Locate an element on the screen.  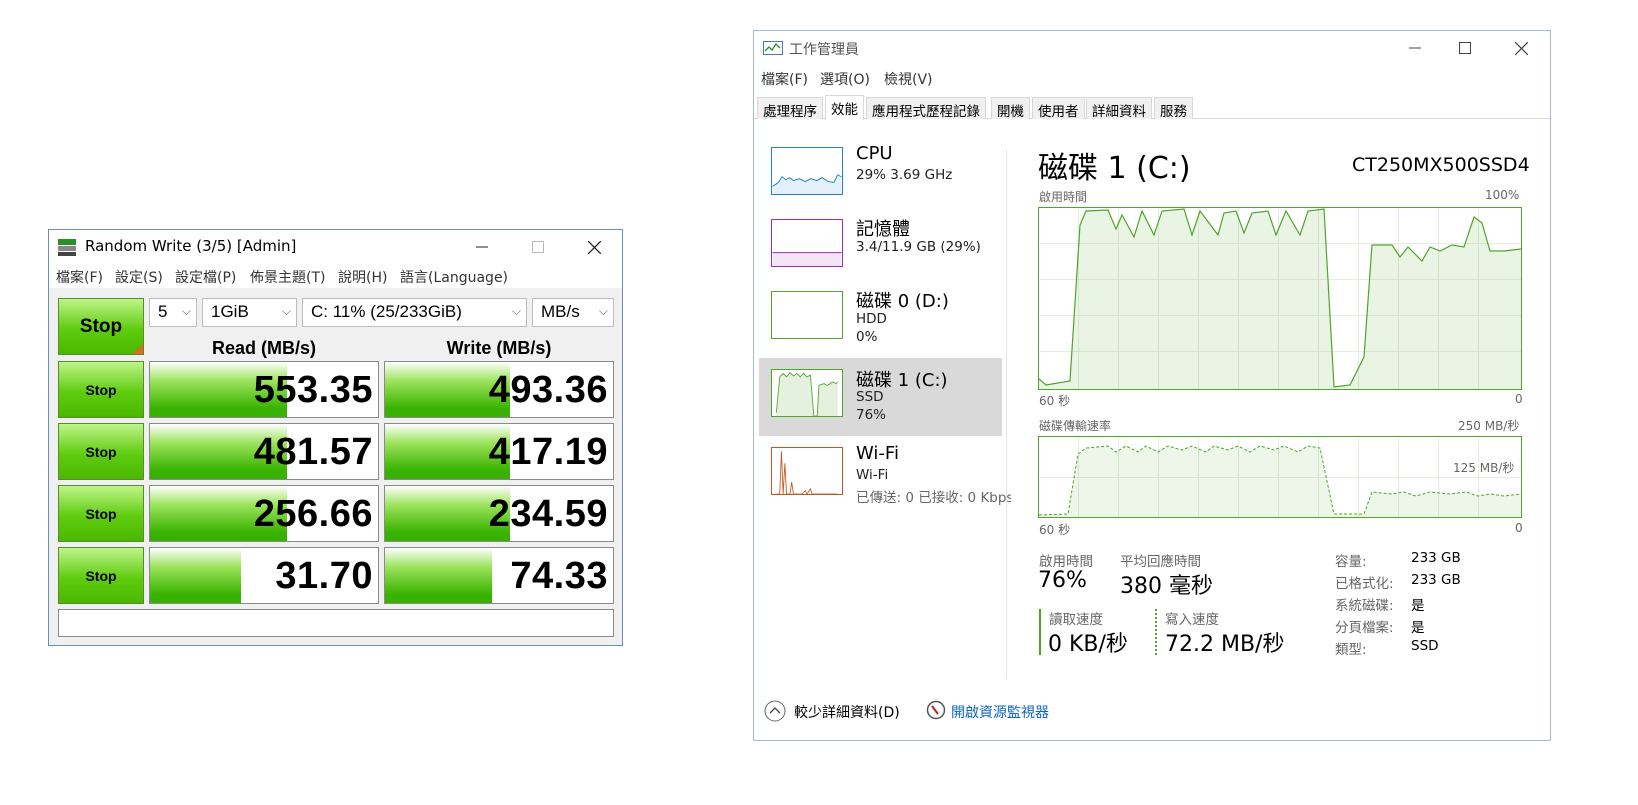
menu-theme: 佈景主題(T) is located at coordinates (287, 277).